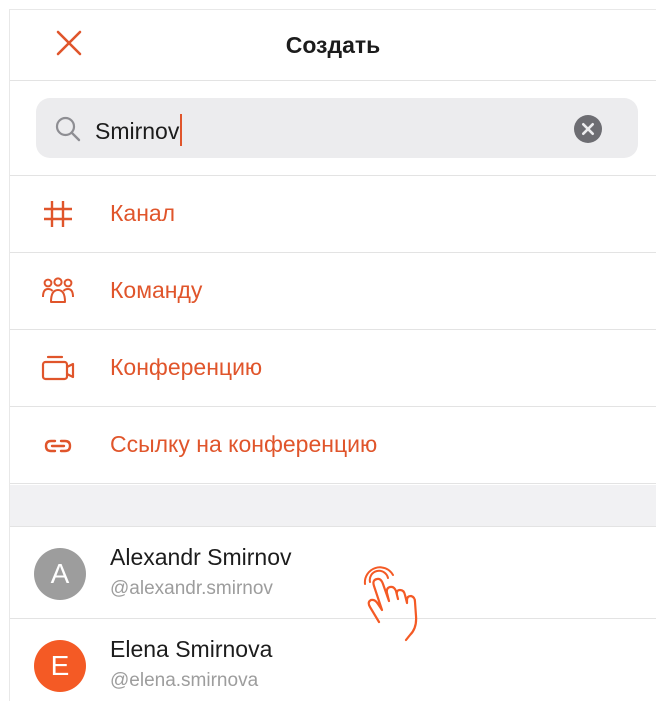 The height and width of the screenshot is (701, 656). What do you see at coordinates (337, 128) in the screenshot?
I see `search-field: Smirnov` at bounding box center [337, 128].